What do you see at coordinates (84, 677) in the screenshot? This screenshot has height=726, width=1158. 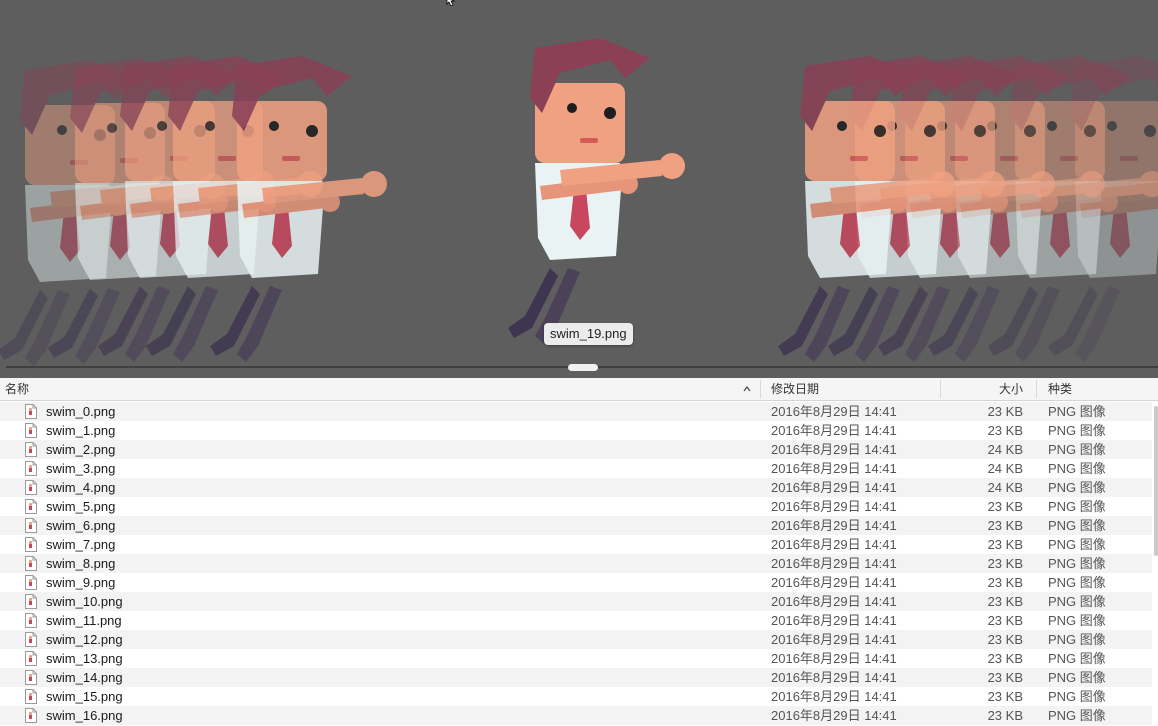 I see `file-name: swim_14.png` at bounding box center [84, 677].